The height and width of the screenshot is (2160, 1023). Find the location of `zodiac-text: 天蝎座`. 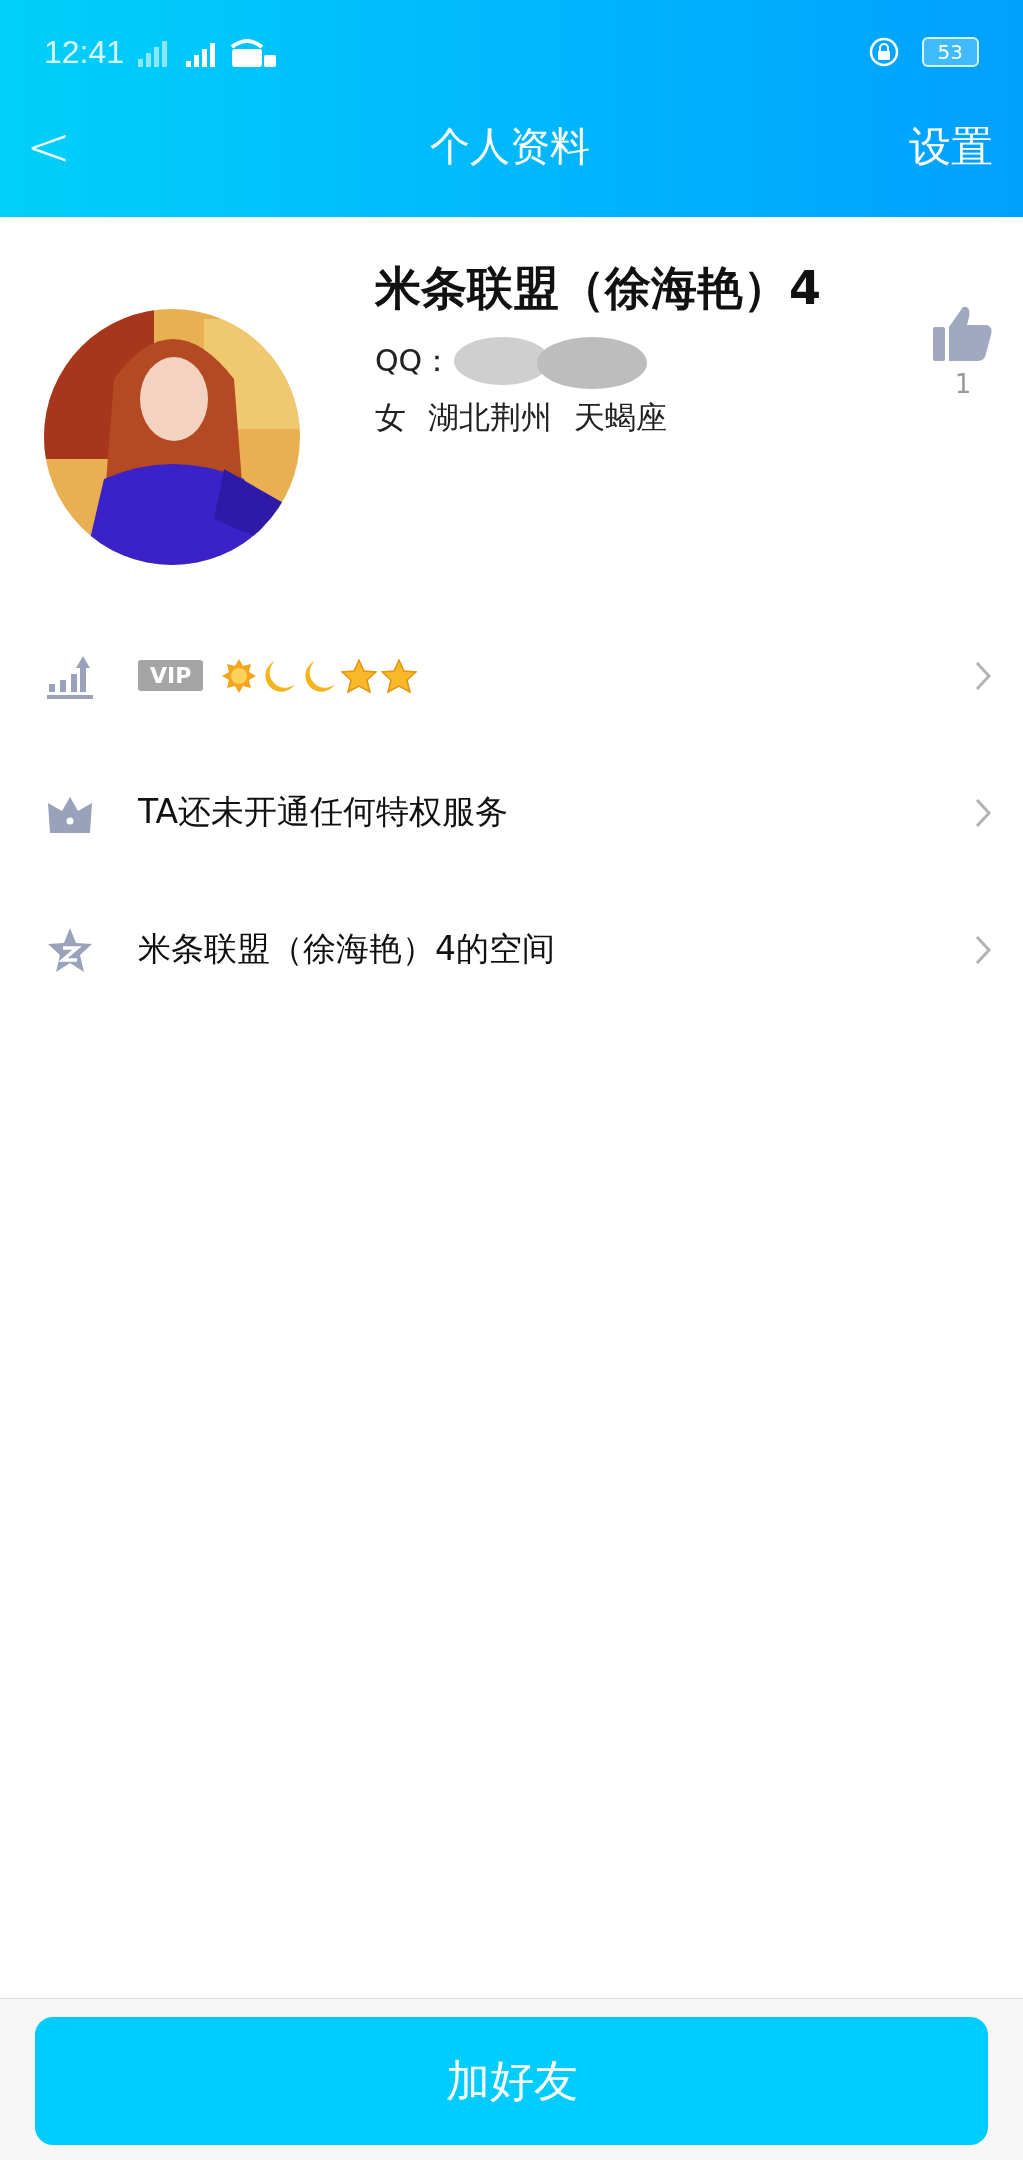

zodiac-text: 天蝎座 is located at coordinates (620, 417).